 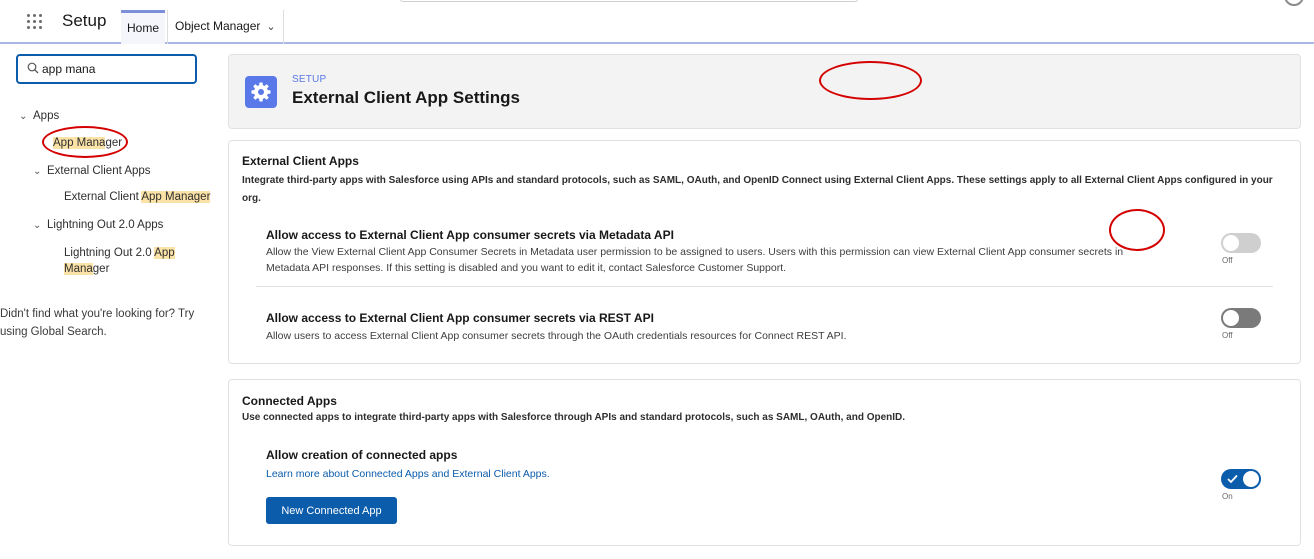 I want to click on tree-item-lightning-out-label: Lightning Out 2.0 Apps, so click(x=105, y=225).